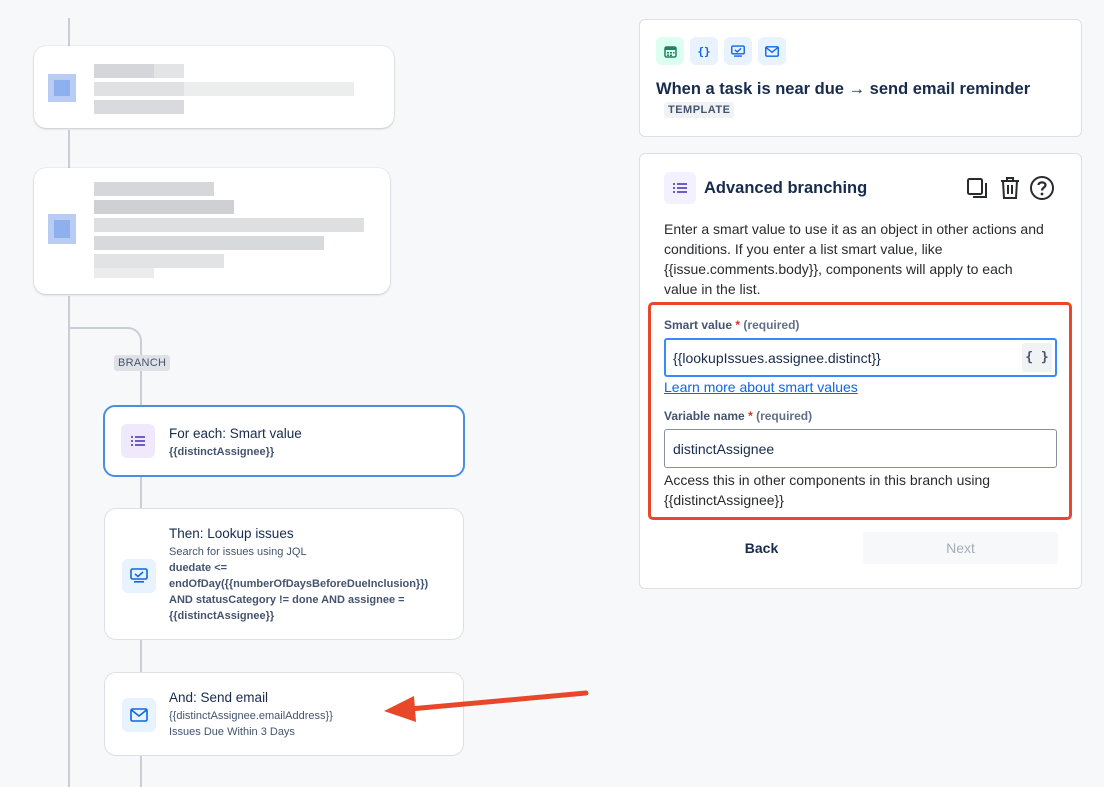 Image resolution: width=1104 pixels, height=787 pixels. Describe the element at coordinates (960, 548) in the screenshot. I see `next-button: Next` at that location.